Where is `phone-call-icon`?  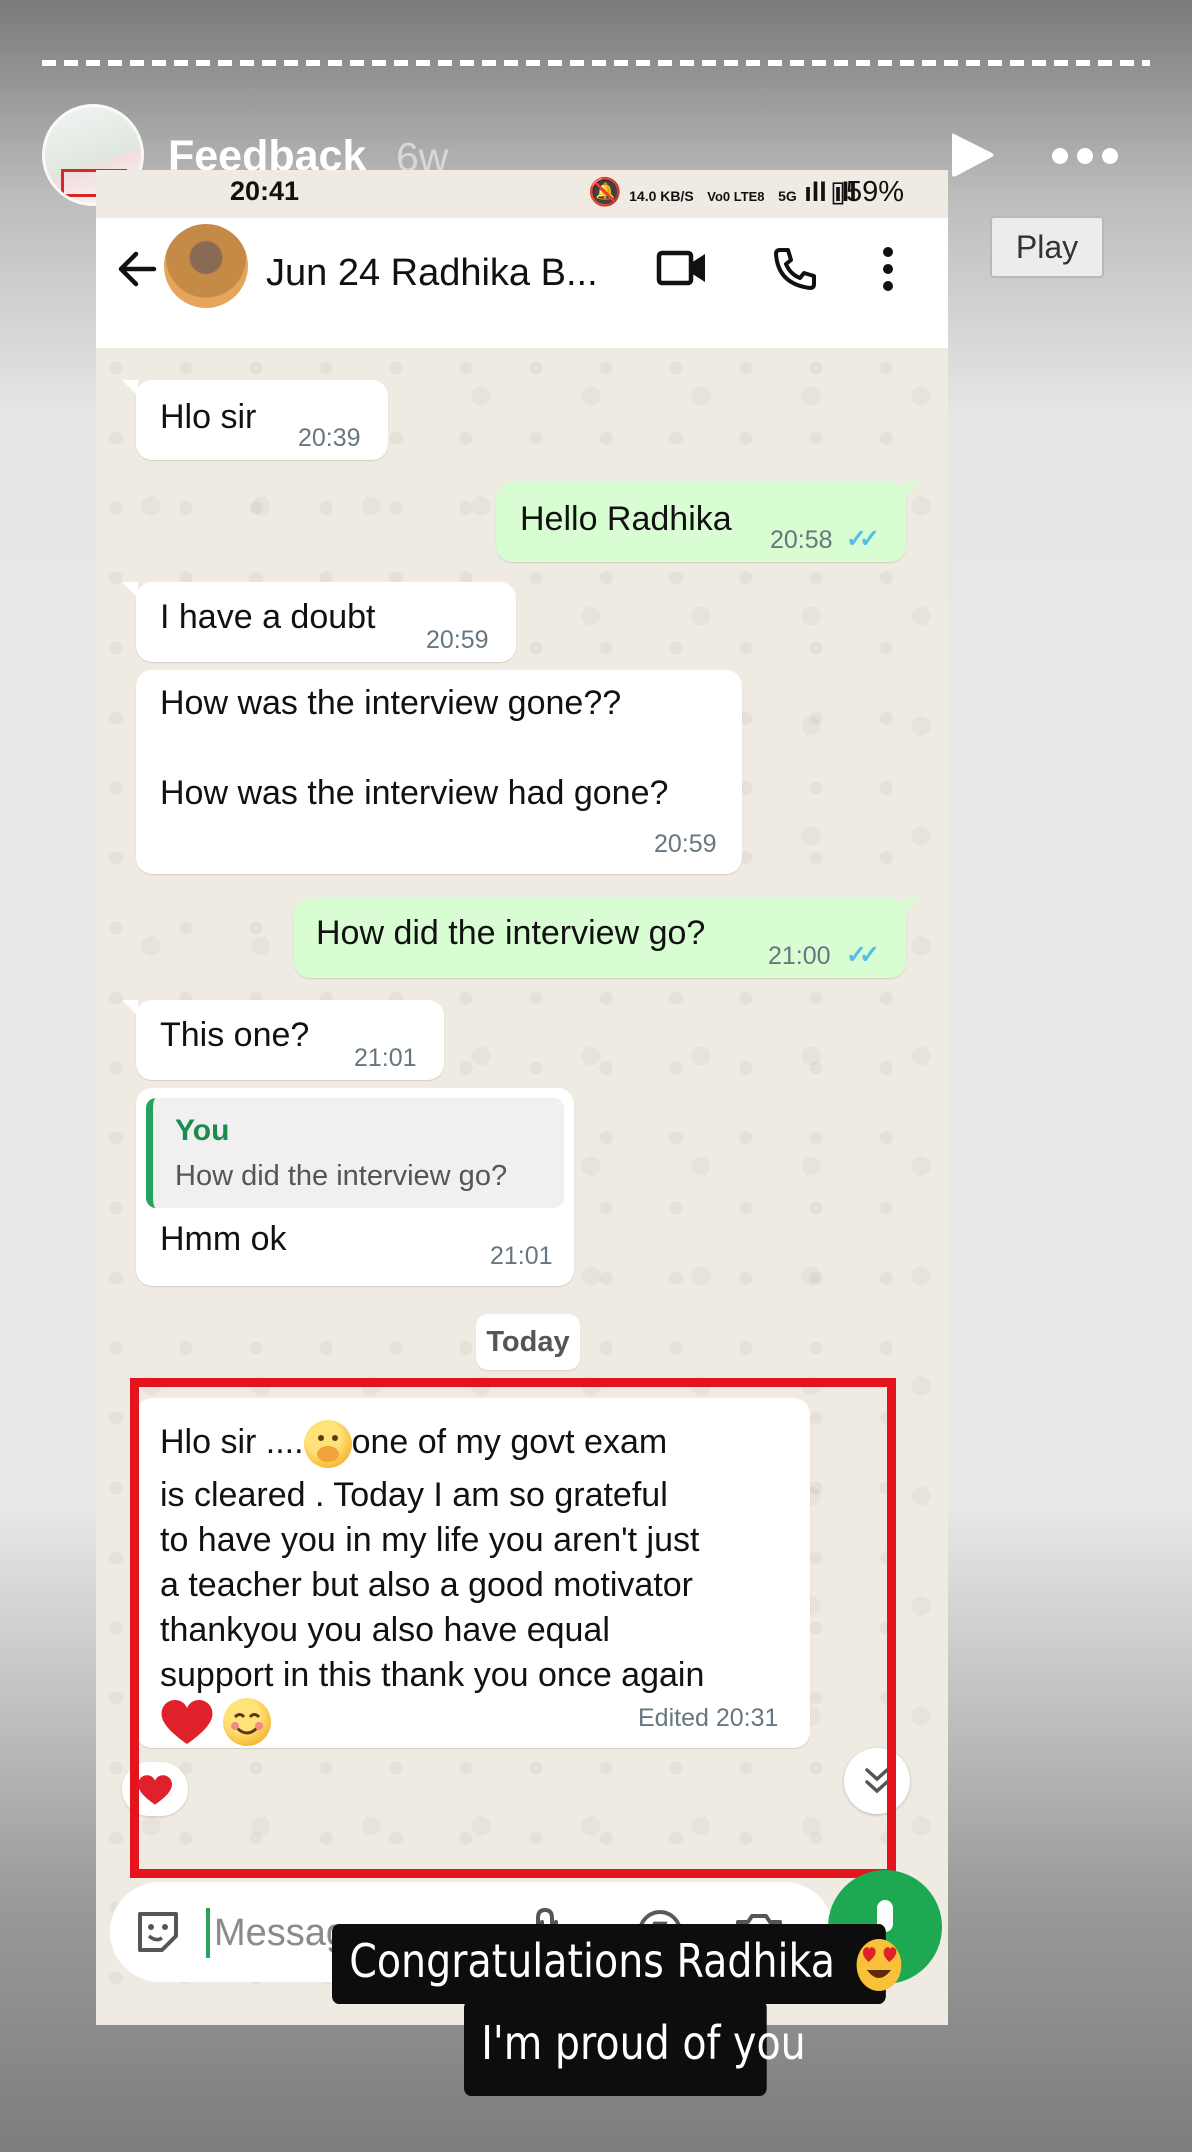
phone-call-icon is located at coordinates (795, 269).